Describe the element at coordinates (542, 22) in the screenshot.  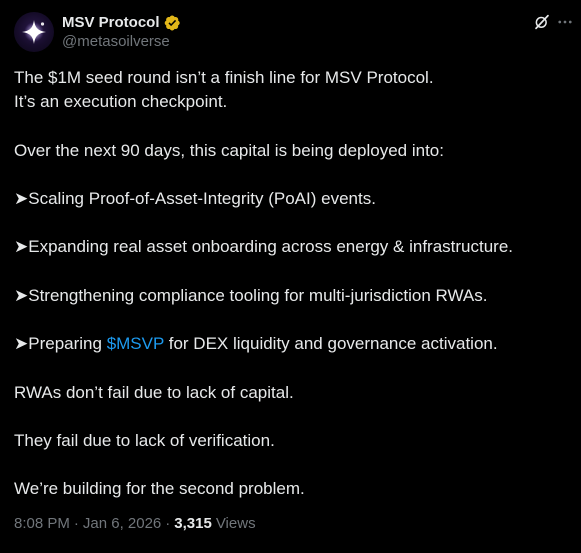
I see `grok-icon` at that location.